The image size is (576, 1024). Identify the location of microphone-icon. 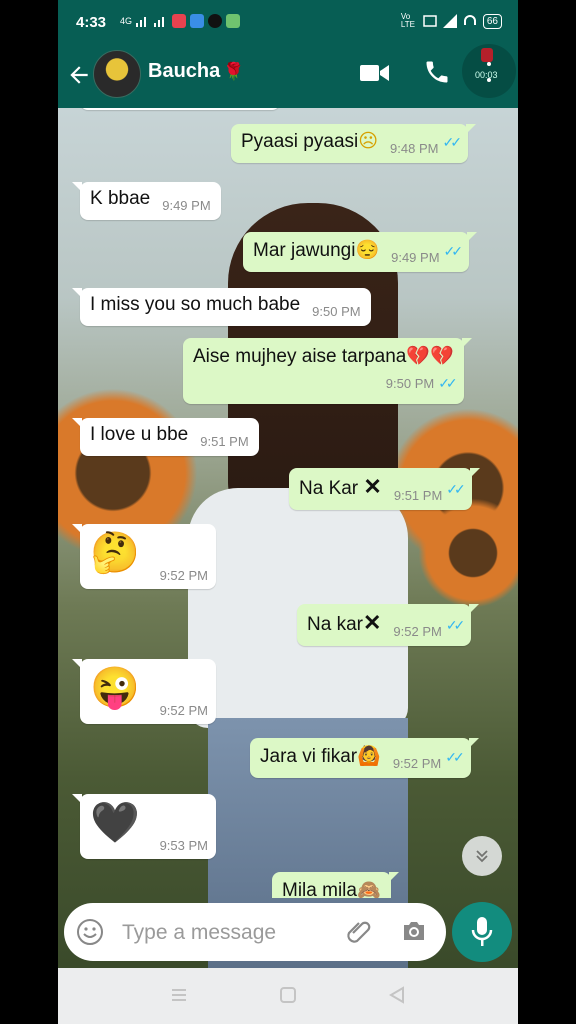
(482, 931).